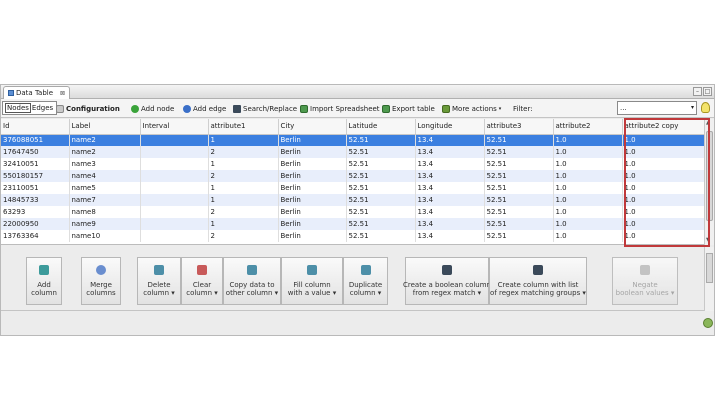  What do you see at coordinates (243, 127) in the screenshot?
I see `column-header: attribute1` at bounding box center [243, 127].